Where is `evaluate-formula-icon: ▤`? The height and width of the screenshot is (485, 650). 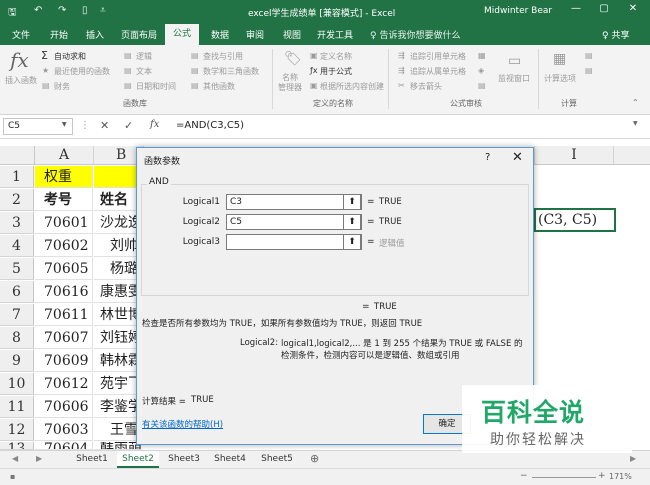 evaluate-formula-icon: ▤ is located at coordinates (482, 85).